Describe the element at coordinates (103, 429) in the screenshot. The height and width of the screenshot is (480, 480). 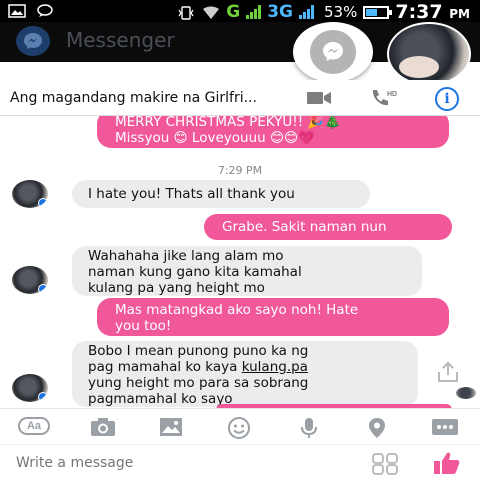
I see `camera-icon` at that location.